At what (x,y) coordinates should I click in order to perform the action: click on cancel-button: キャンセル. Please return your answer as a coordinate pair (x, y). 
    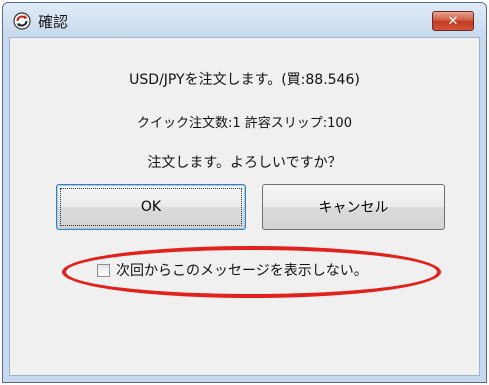
    Looking at the image, I should click on (353, 207).